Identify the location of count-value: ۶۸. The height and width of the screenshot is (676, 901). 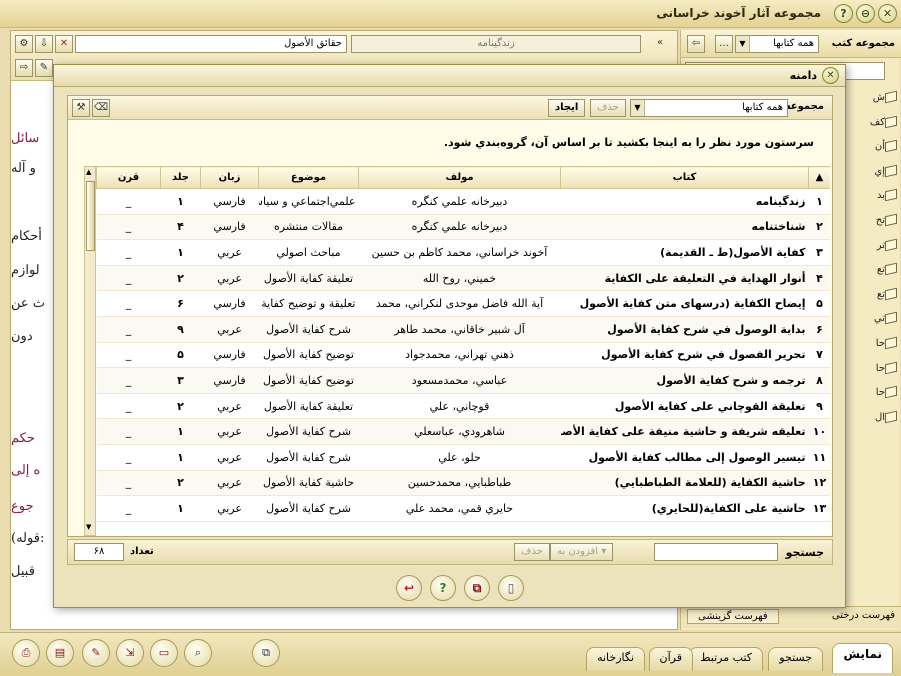
(99, 552).